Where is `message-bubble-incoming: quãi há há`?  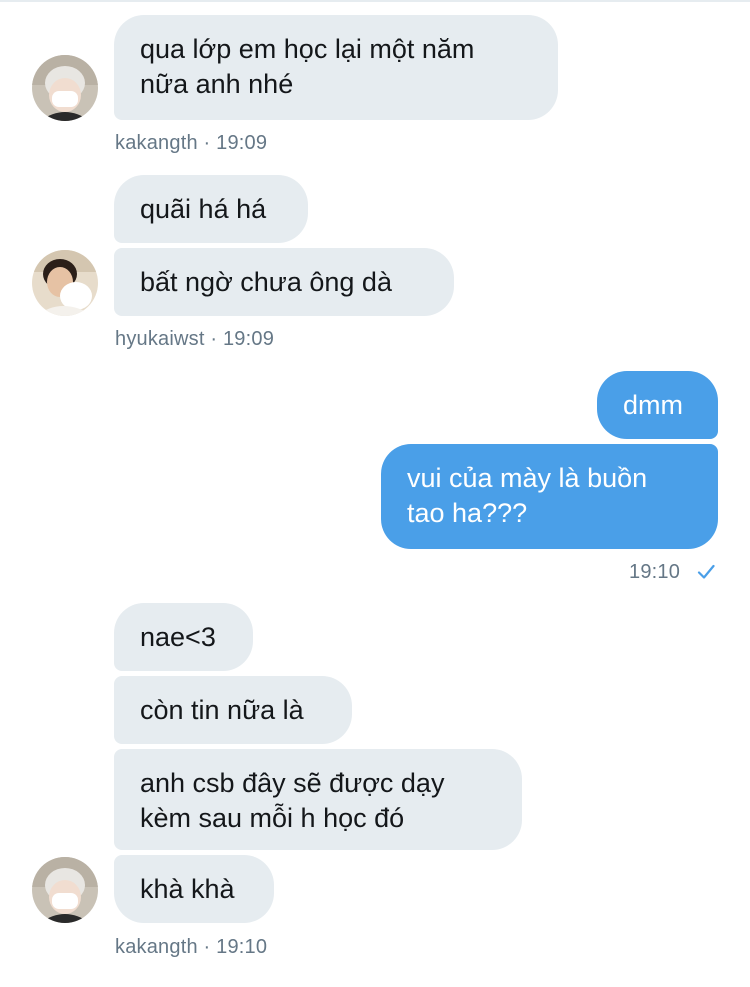
message-bubble-incoming: quãi há há is located at coordinates (211, 209).